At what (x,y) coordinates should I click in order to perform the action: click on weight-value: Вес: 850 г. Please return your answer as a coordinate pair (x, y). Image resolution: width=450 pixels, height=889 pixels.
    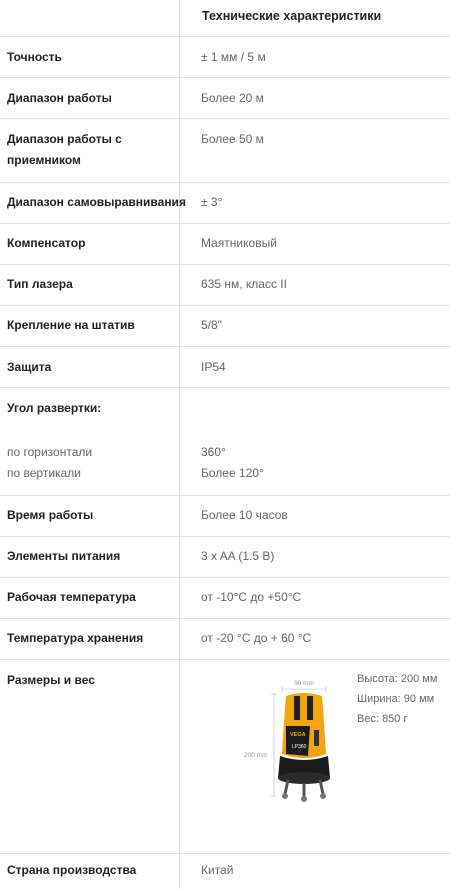
    Looking at the image, I should click on (382, 719).